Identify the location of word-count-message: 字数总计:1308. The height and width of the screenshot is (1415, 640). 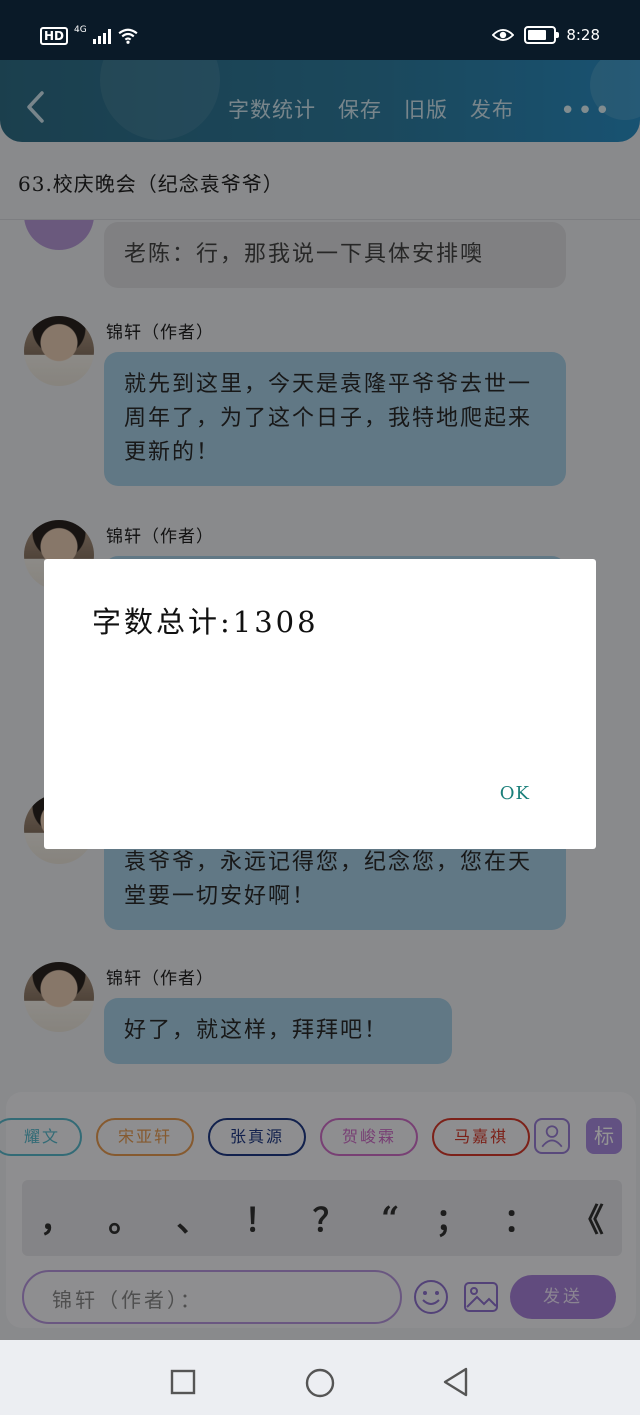
(205, 622).